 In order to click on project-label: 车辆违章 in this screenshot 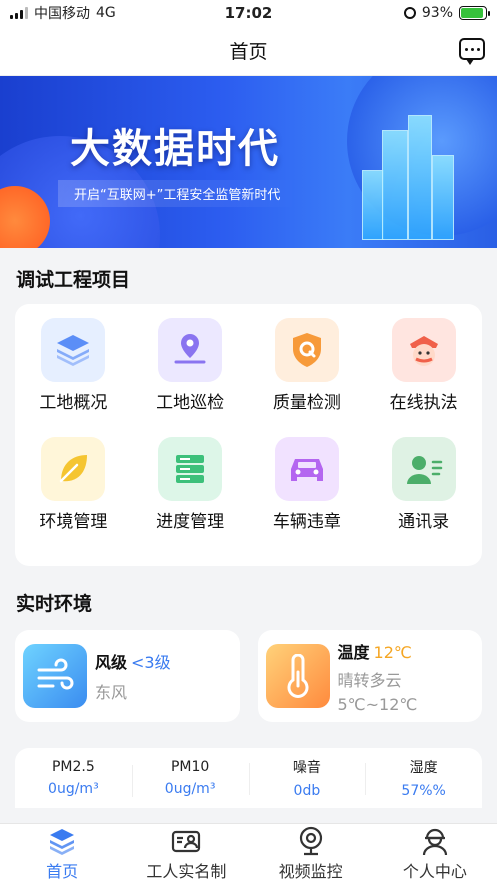, I will do `click(306, 522)`.